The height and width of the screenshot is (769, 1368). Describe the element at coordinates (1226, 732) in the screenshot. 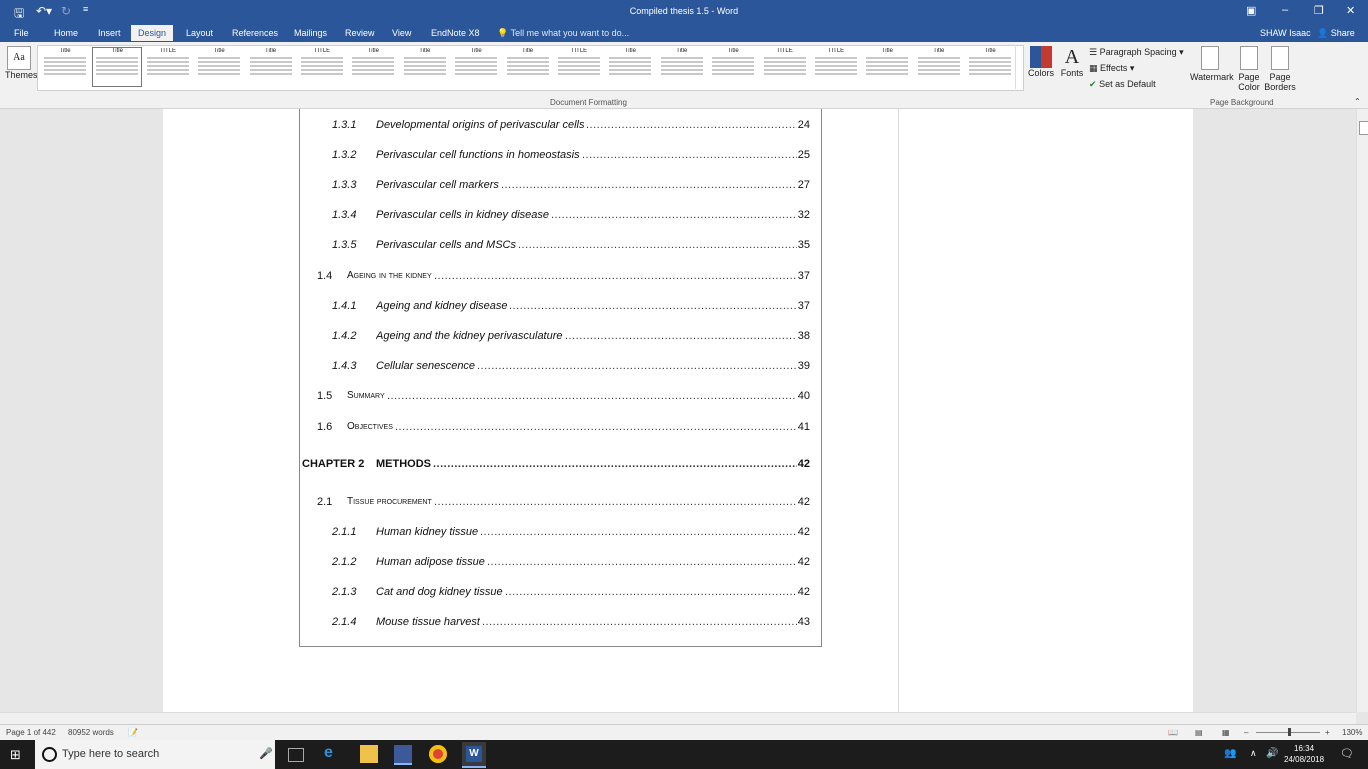

I see `web-layout-icon: ▦` at that location.